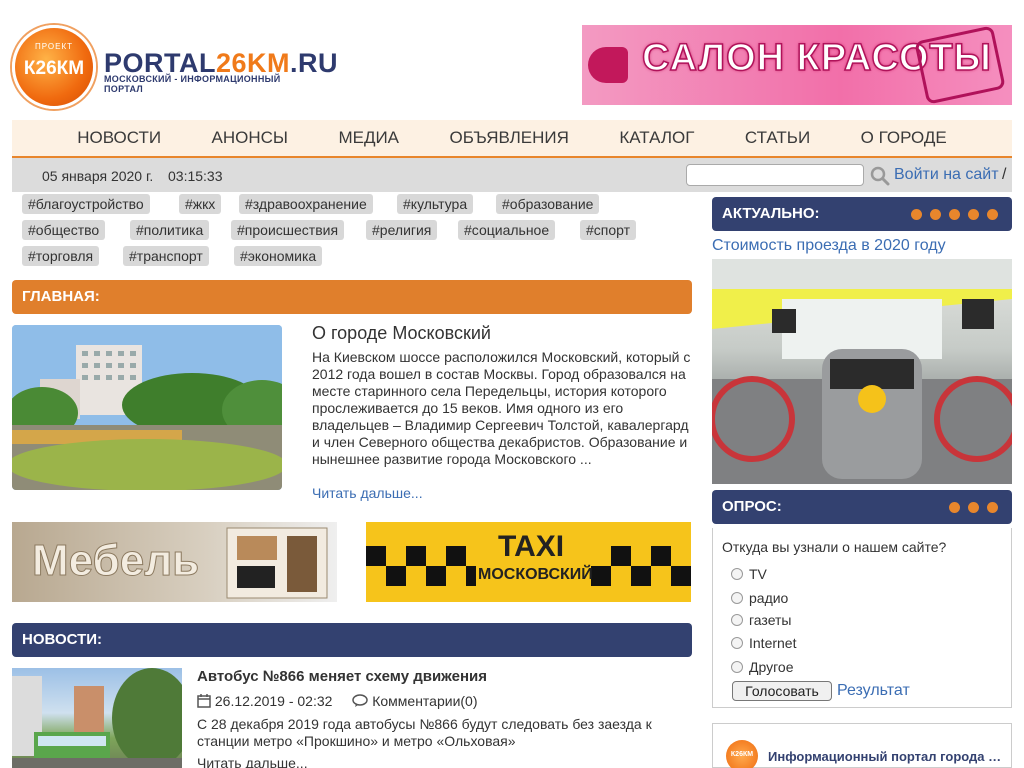 This screenshot has height=768, width=1024. I want to click on nav-item-announcements: АНОНСЫ, so click(250, 138).